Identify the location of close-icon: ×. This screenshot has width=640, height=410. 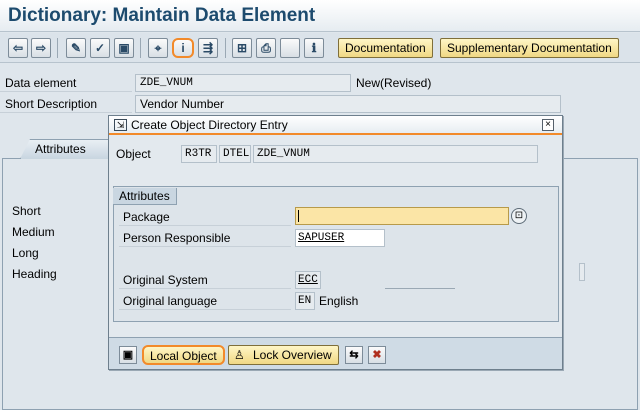
(548, 125).